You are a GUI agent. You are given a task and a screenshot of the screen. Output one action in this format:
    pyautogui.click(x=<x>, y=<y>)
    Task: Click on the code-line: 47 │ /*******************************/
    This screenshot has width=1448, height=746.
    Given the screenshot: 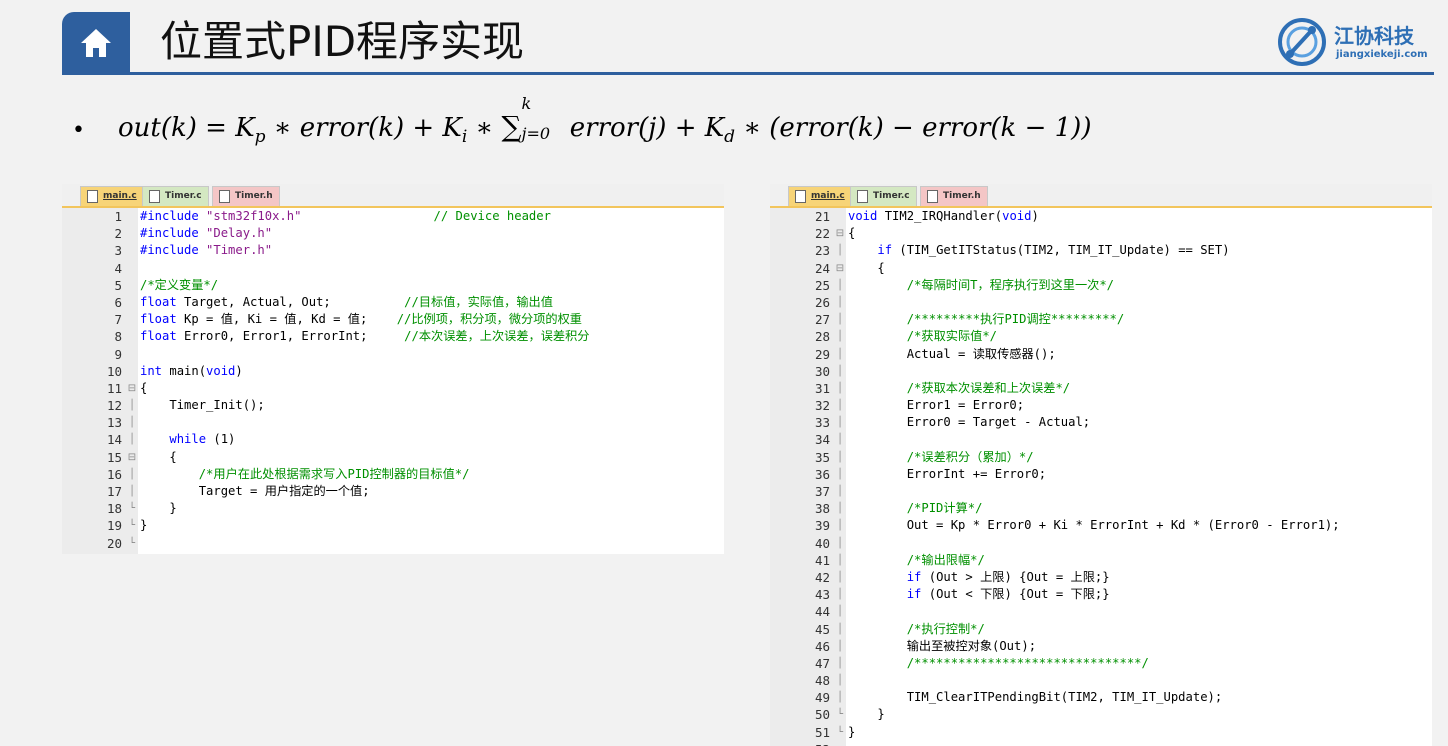 What is the action you would take?
    pyautogui.click(x=1101, y=663)
    